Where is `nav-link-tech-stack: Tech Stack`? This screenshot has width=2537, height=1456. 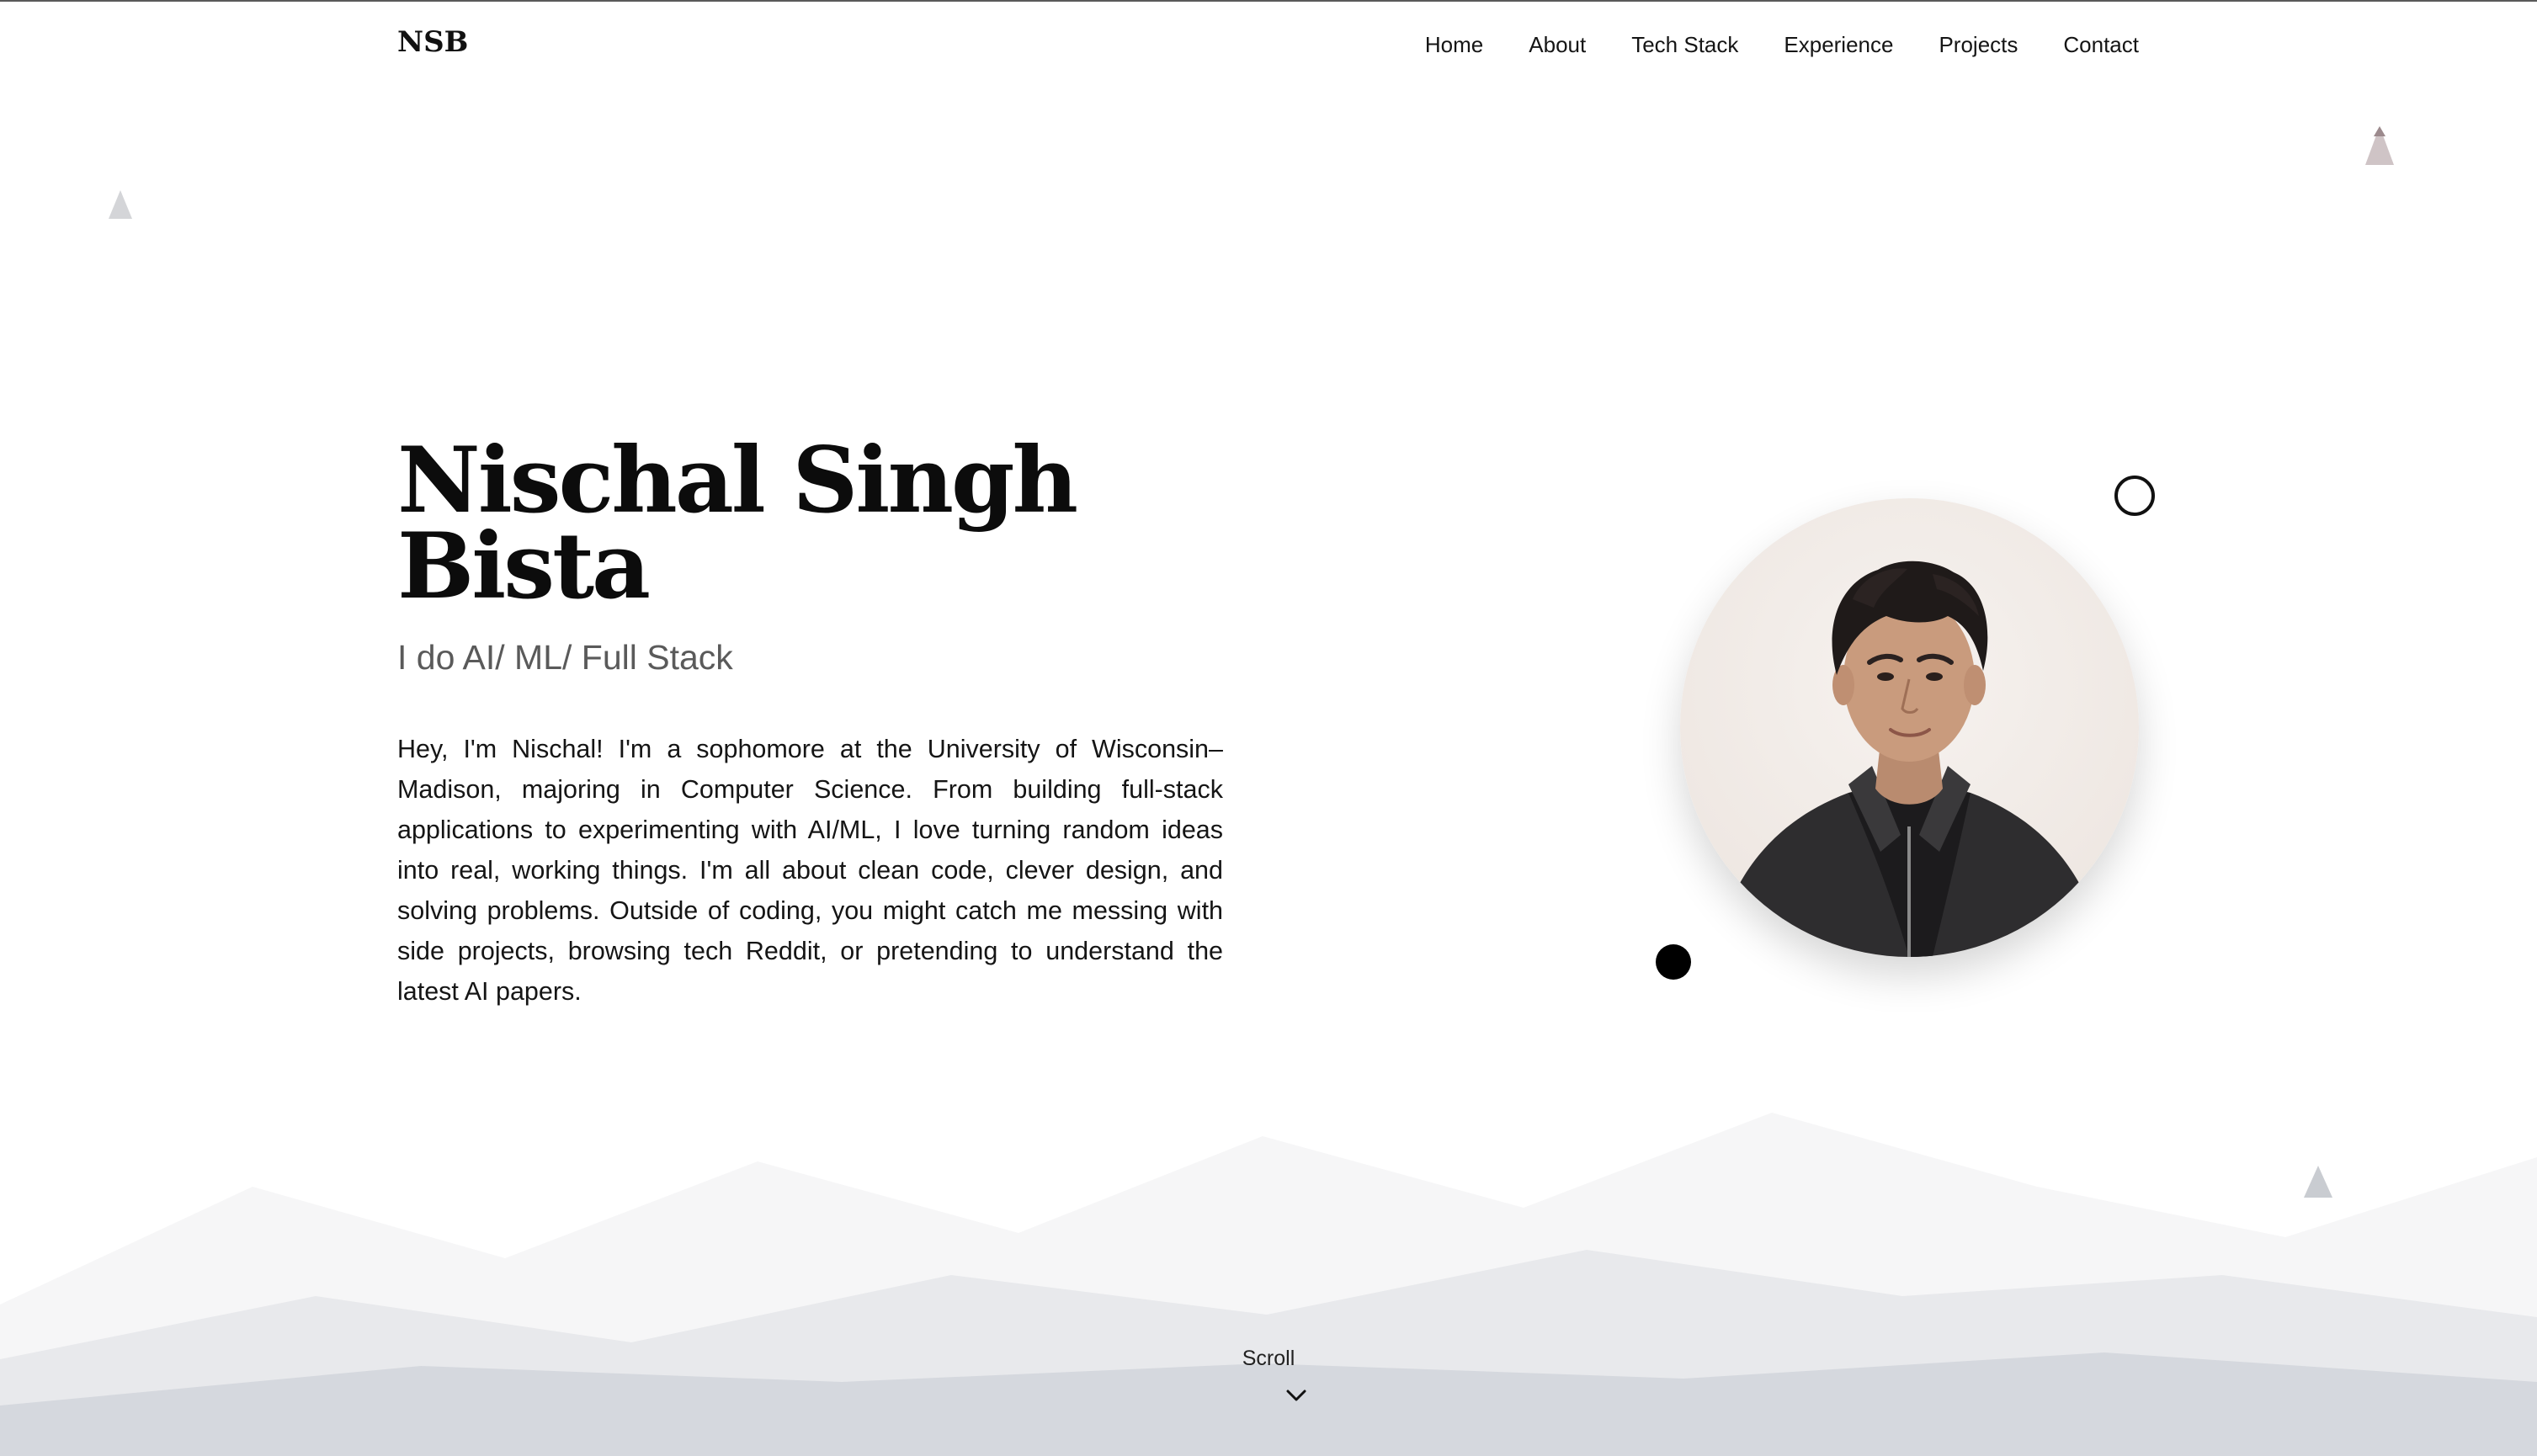
nav-link-tech-stack: Tech Stack is located at coordinates (1684, 45).